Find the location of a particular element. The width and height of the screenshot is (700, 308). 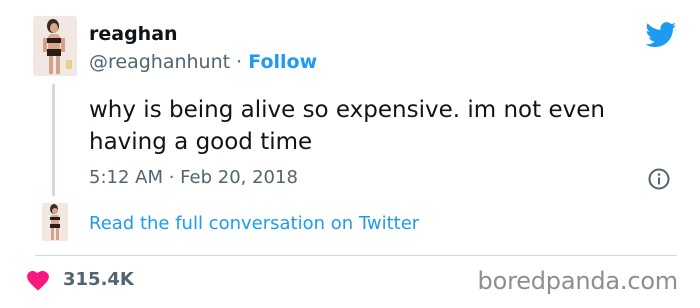

follow-button: Follow is located at coordinates (282, 62).